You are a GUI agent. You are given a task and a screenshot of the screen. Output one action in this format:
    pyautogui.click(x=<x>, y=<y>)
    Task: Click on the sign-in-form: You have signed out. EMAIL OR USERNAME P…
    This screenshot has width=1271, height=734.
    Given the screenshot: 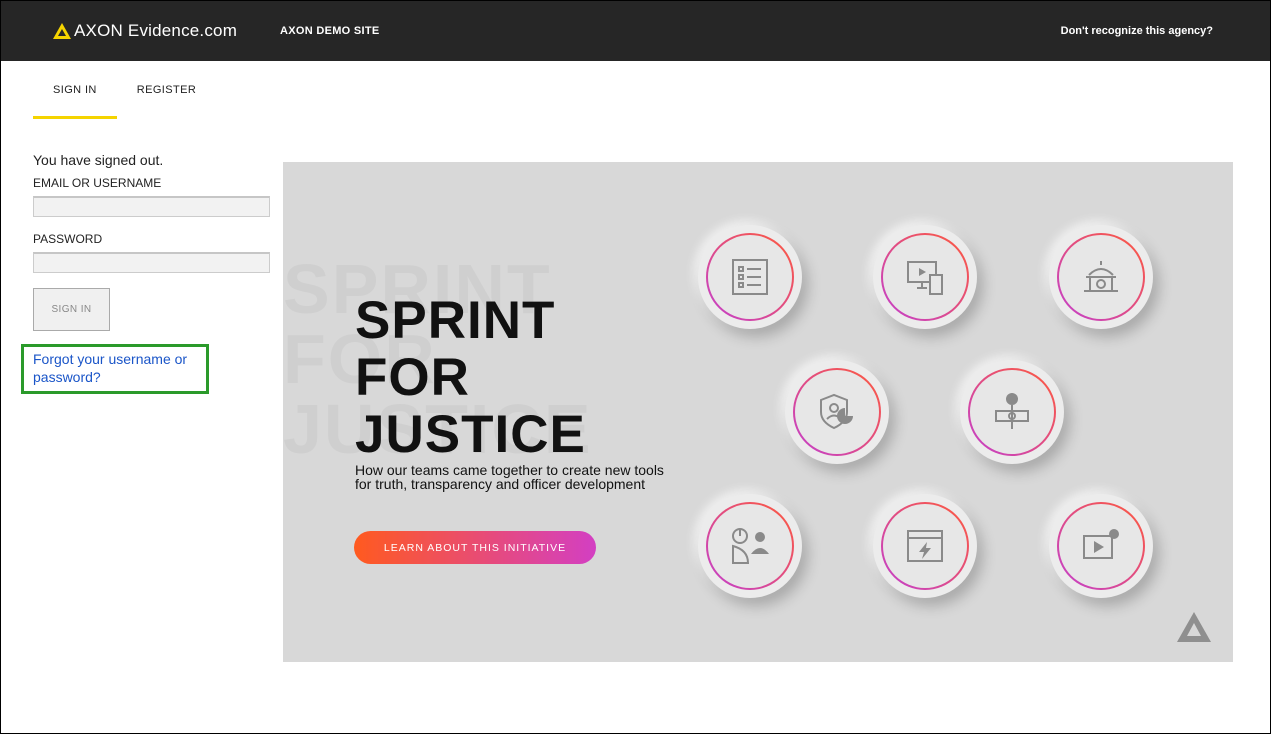 What is the action you would take?
    pyautogui.click(x=153, y=241)
    